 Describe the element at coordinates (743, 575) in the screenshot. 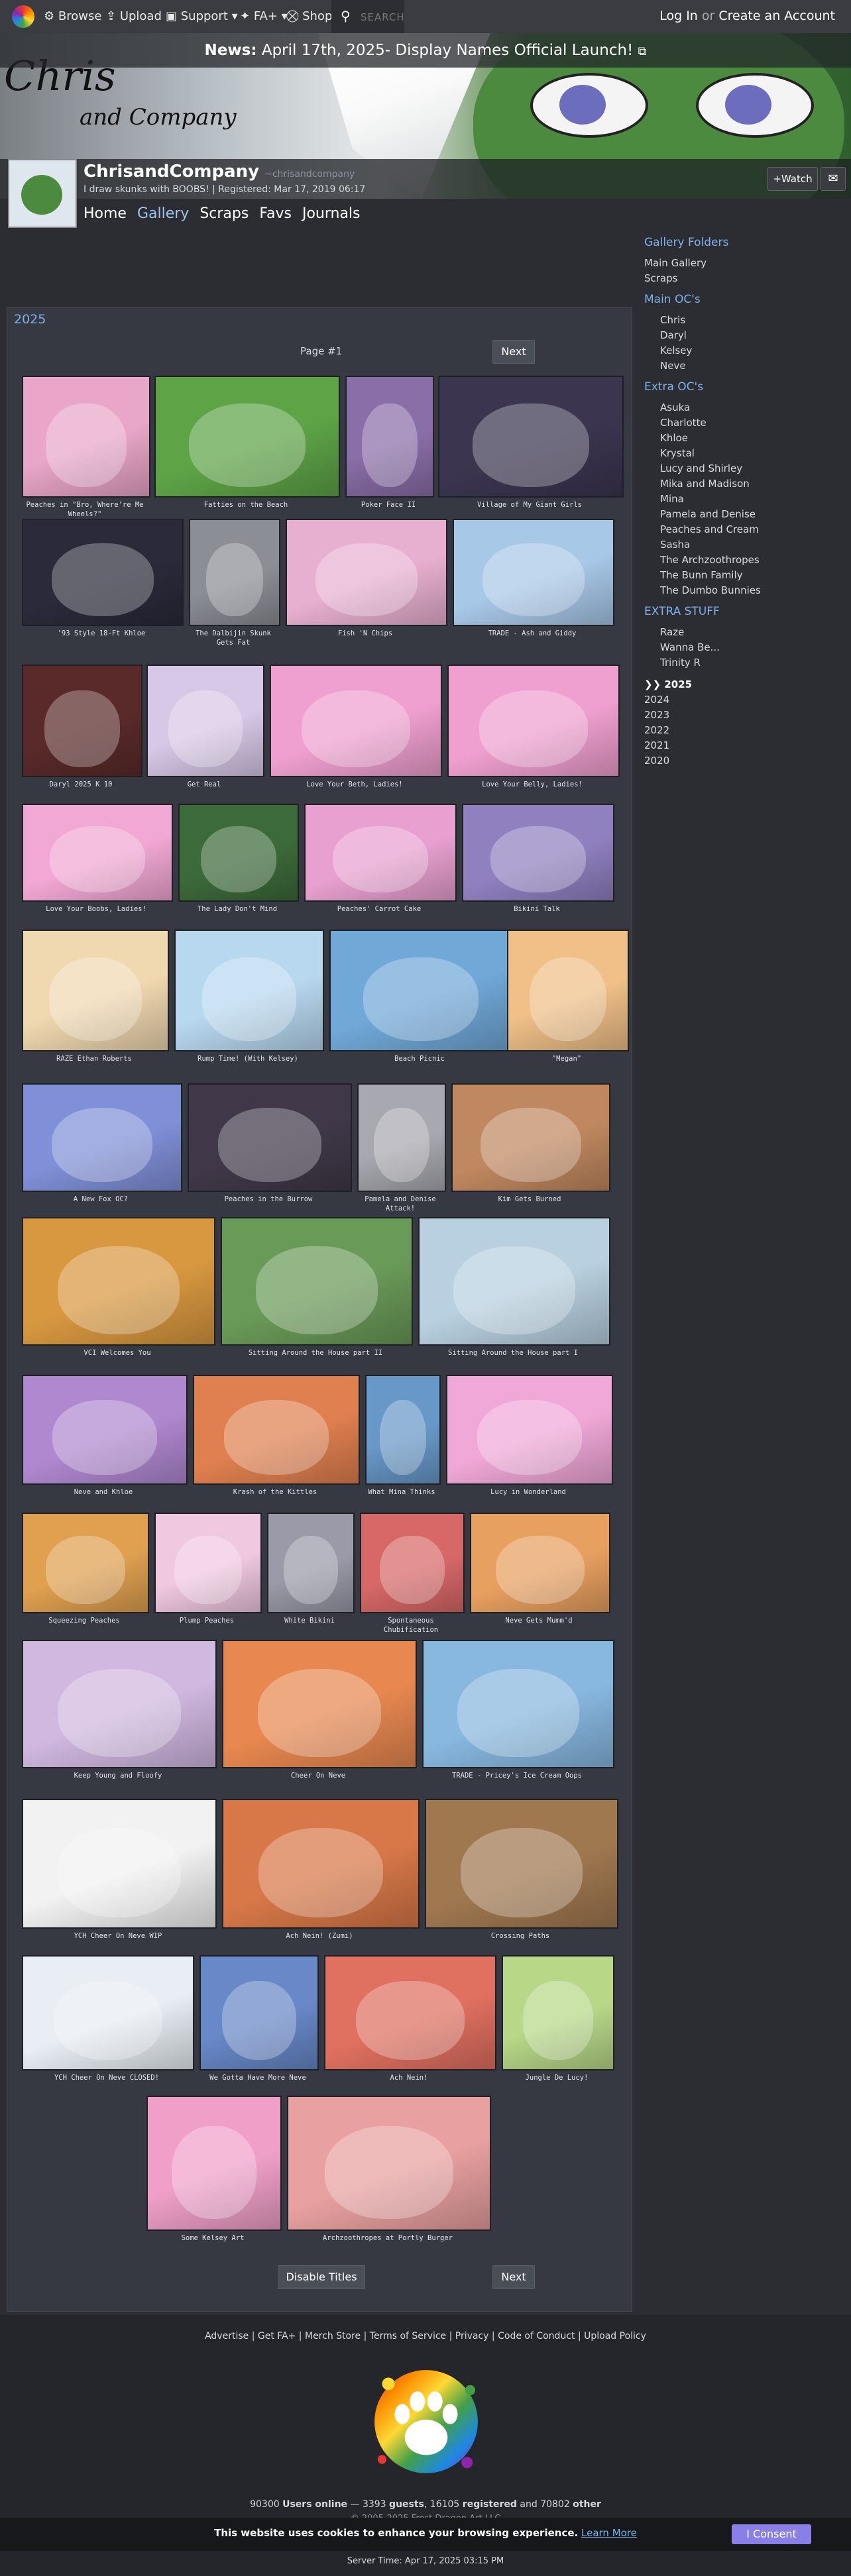

I see `sidebar-extra-oc-11: The Bunn Family` at that location.